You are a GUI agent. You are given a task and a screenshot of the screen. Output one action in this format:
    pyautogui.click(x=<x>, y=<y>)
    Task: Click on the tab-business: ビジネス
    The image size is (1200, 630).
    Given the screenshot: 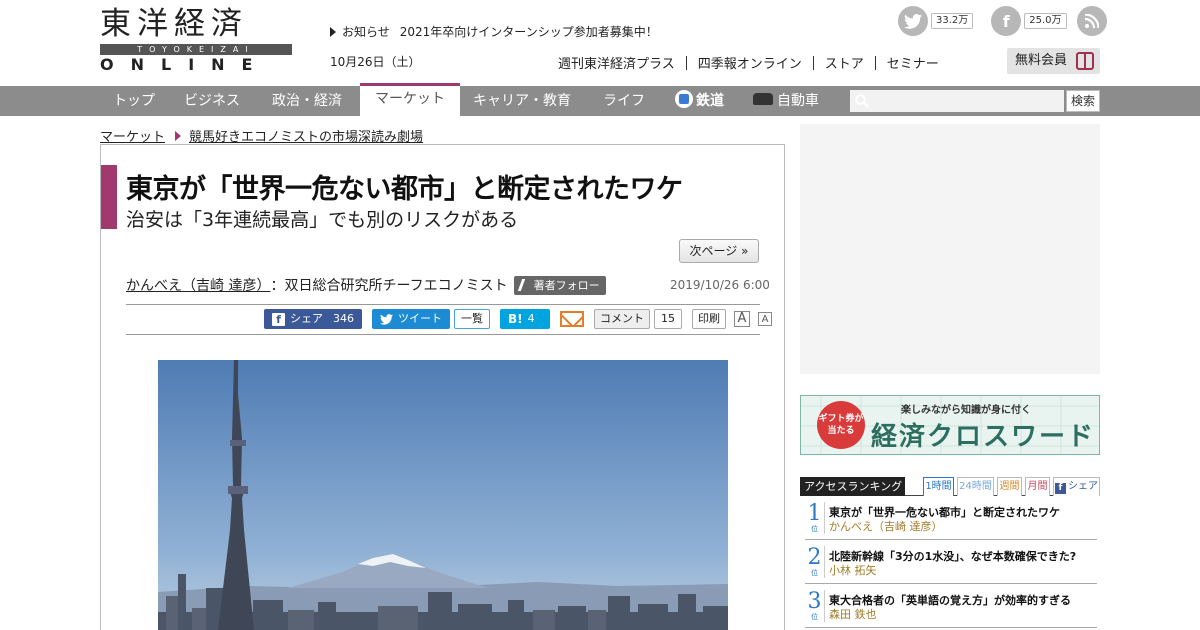 What is the action you would take?
    pyautogui.click(x=212, y=101)
    